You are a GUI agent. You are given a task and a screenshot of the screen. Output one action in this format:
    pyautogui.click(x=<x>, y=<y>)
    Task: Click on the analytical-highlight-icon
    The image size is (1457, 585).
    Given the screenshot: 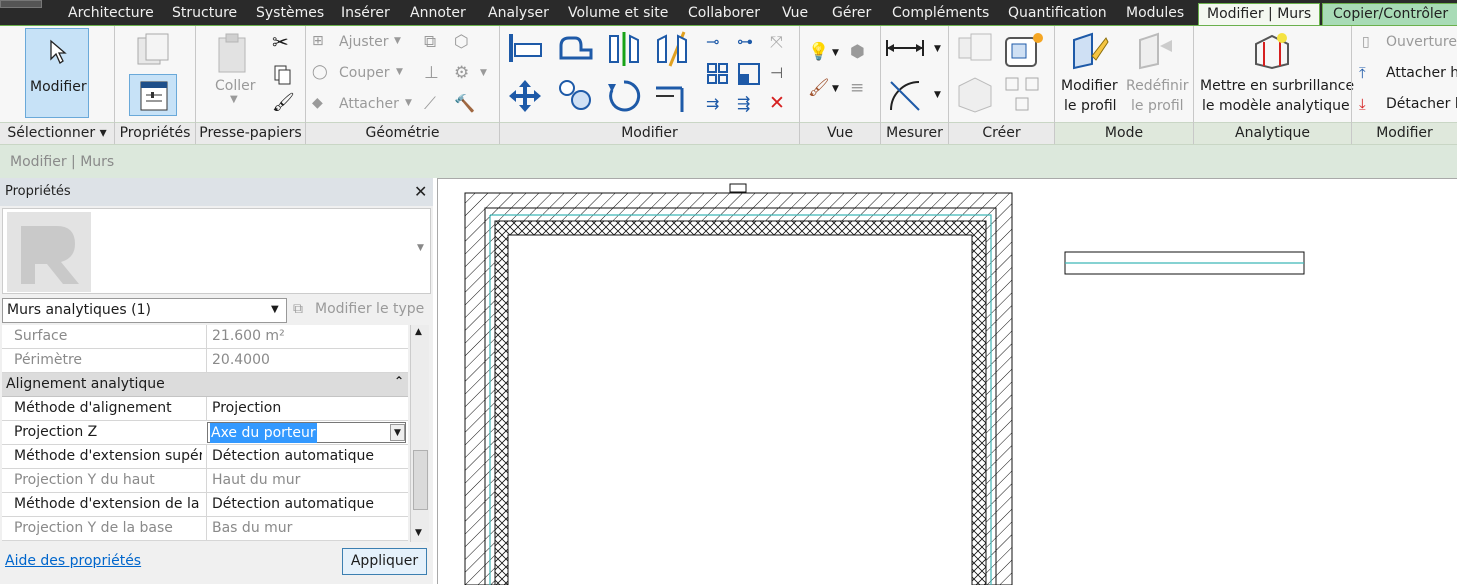 What is the action you would take?
    pyautogui.click(x=1272, y=50)
    